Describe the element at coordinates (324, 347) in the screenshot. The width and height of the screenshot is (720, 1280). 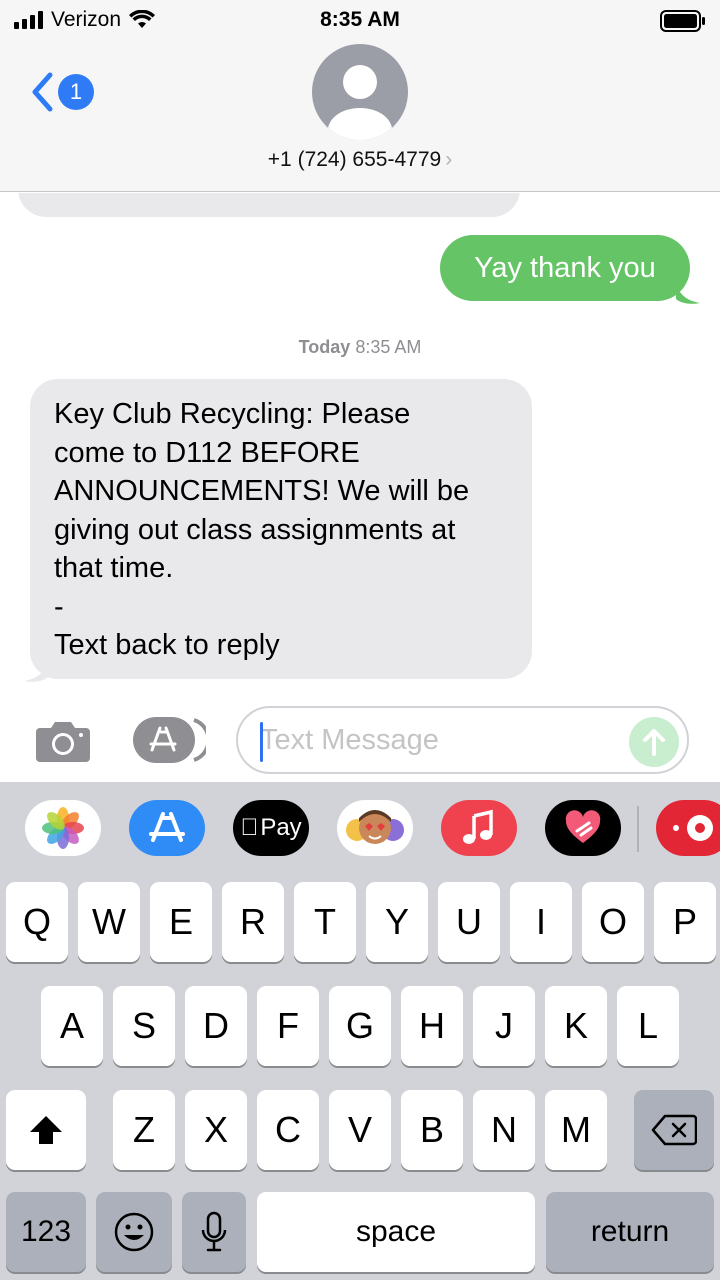
I see `timestamp-day: Today` at that location.